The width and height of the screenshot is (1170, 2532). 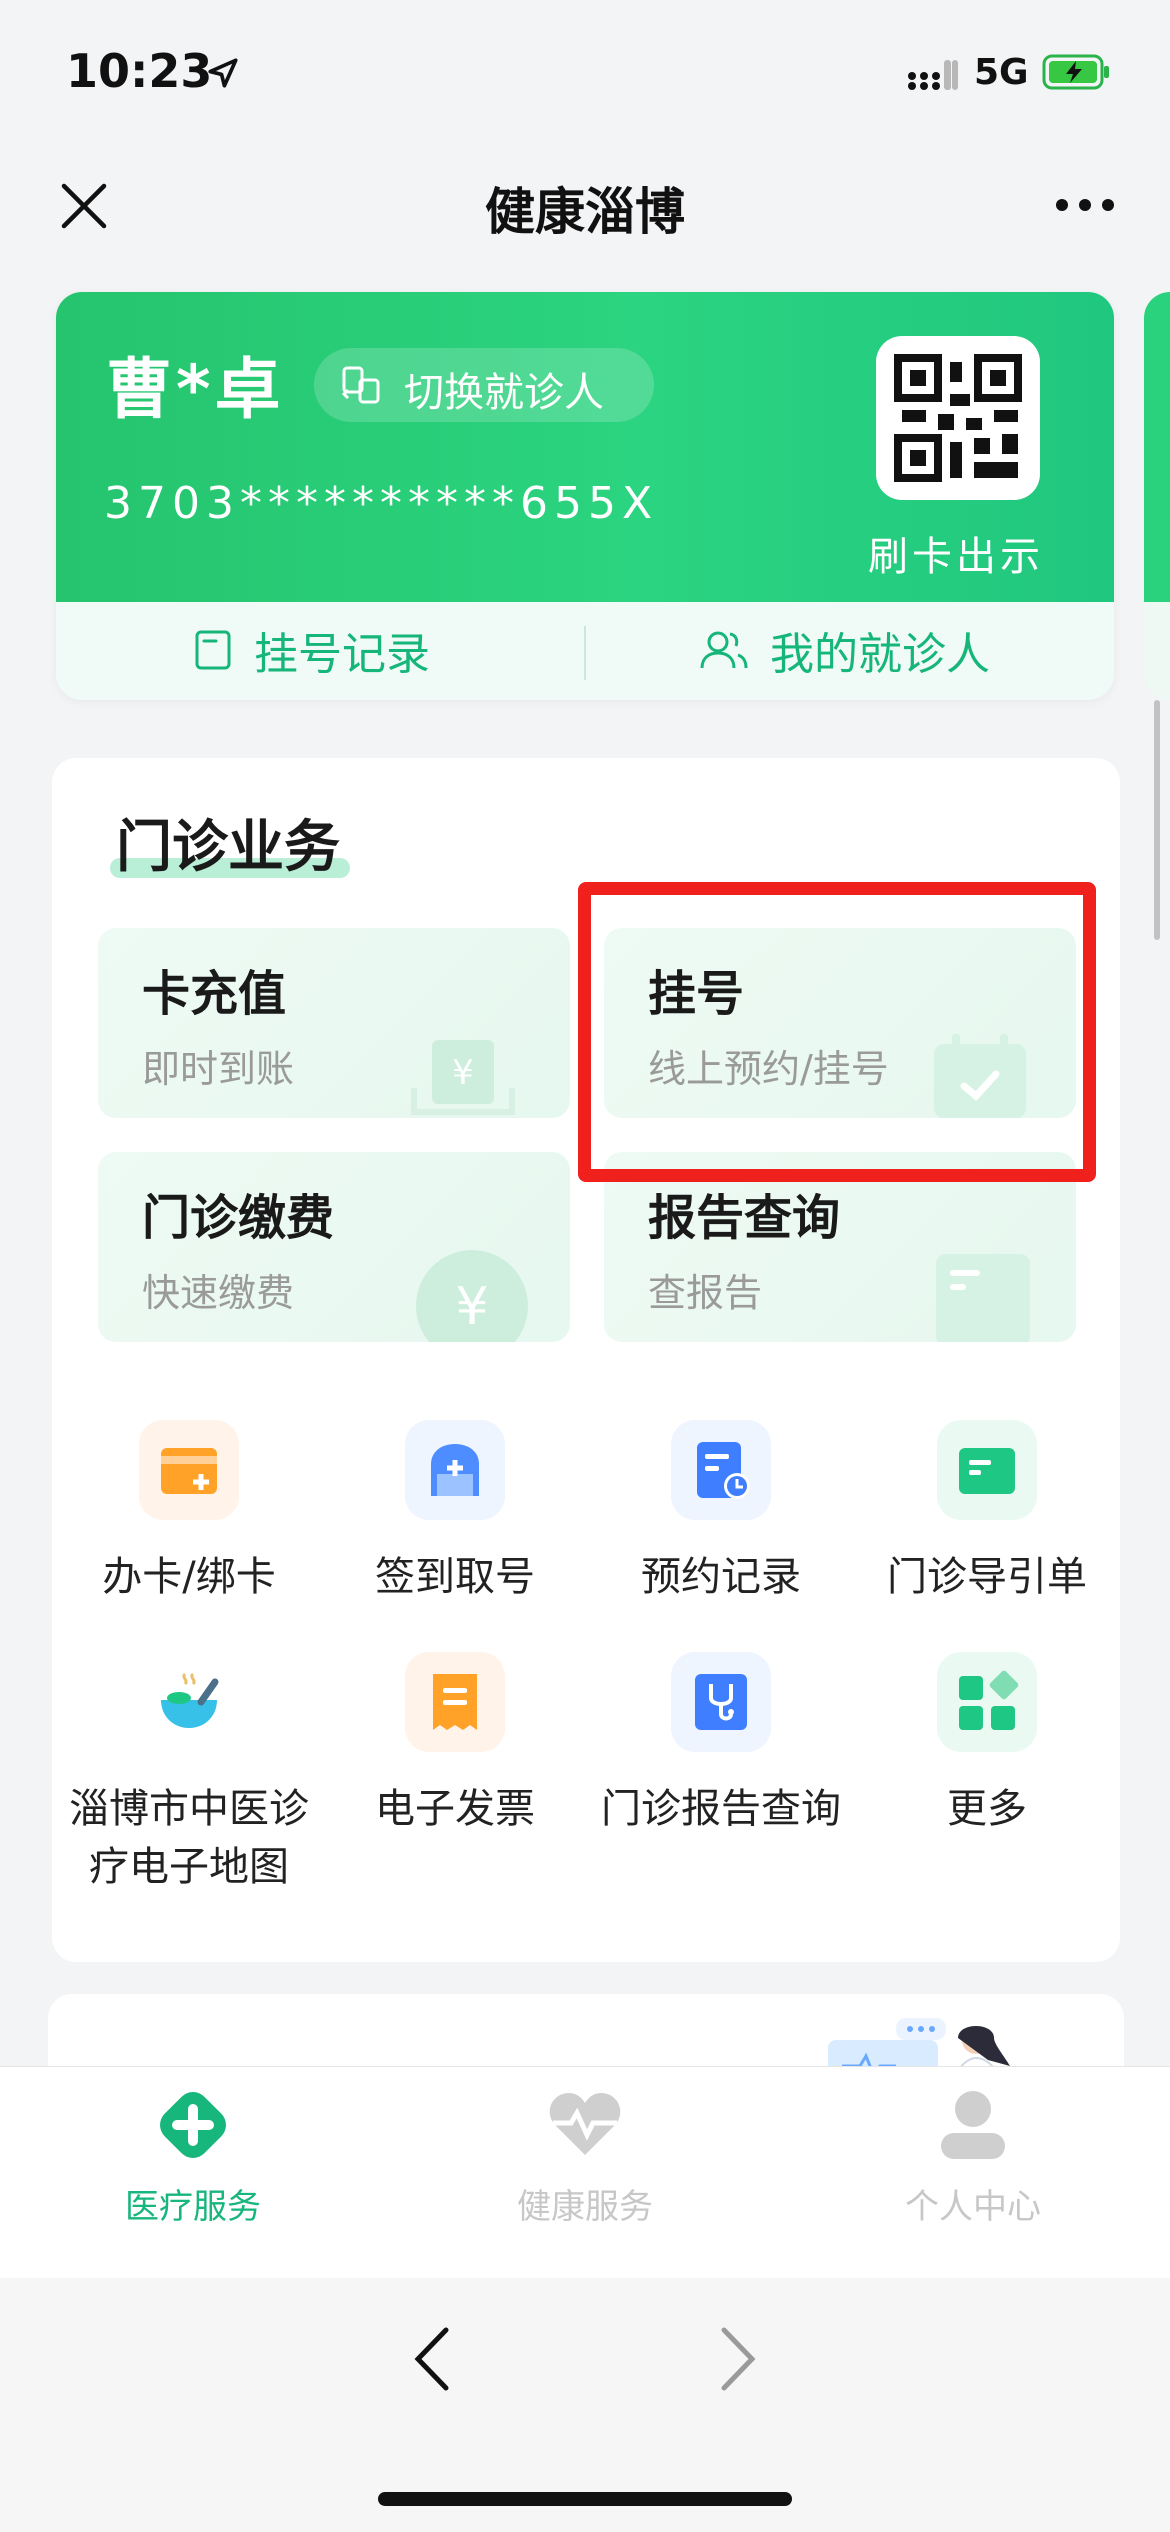 I want to click on switch-patient-button: 切换就诊人, so click(x=484, y=385).